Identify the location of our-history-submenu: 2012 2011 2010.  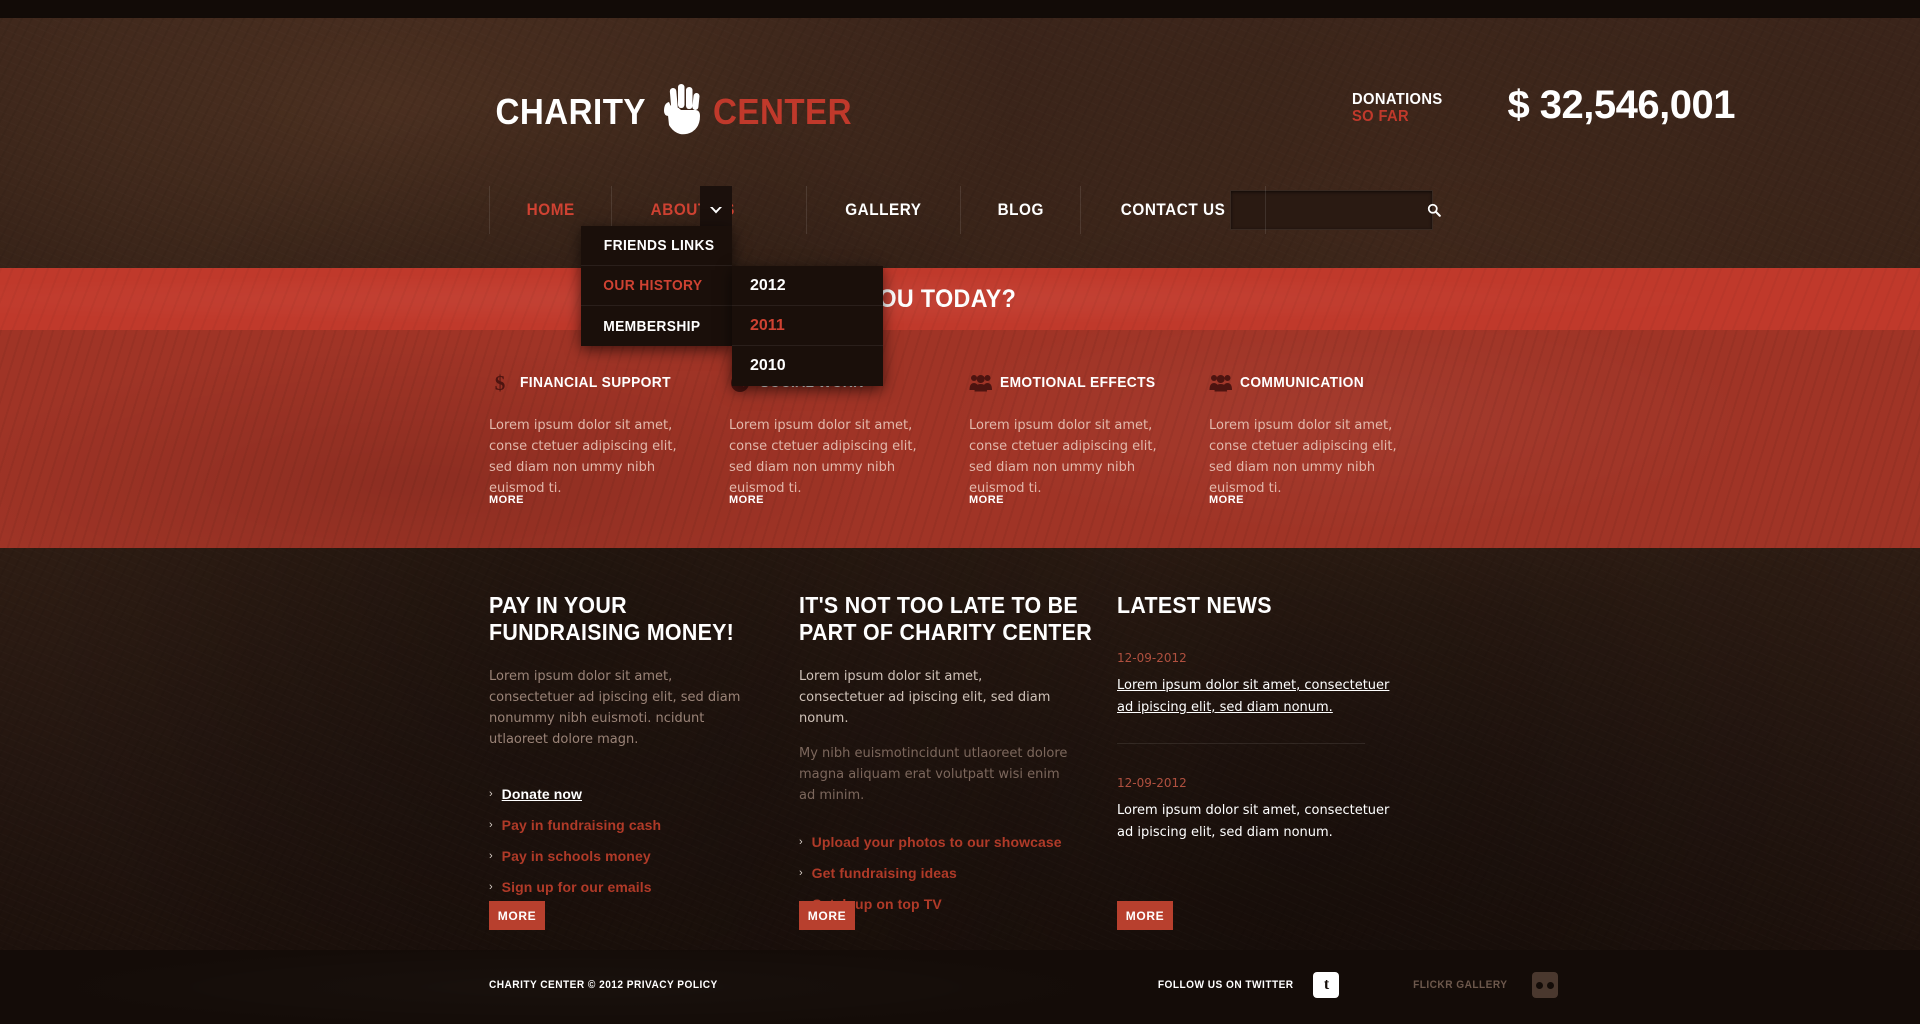
(807, 326).